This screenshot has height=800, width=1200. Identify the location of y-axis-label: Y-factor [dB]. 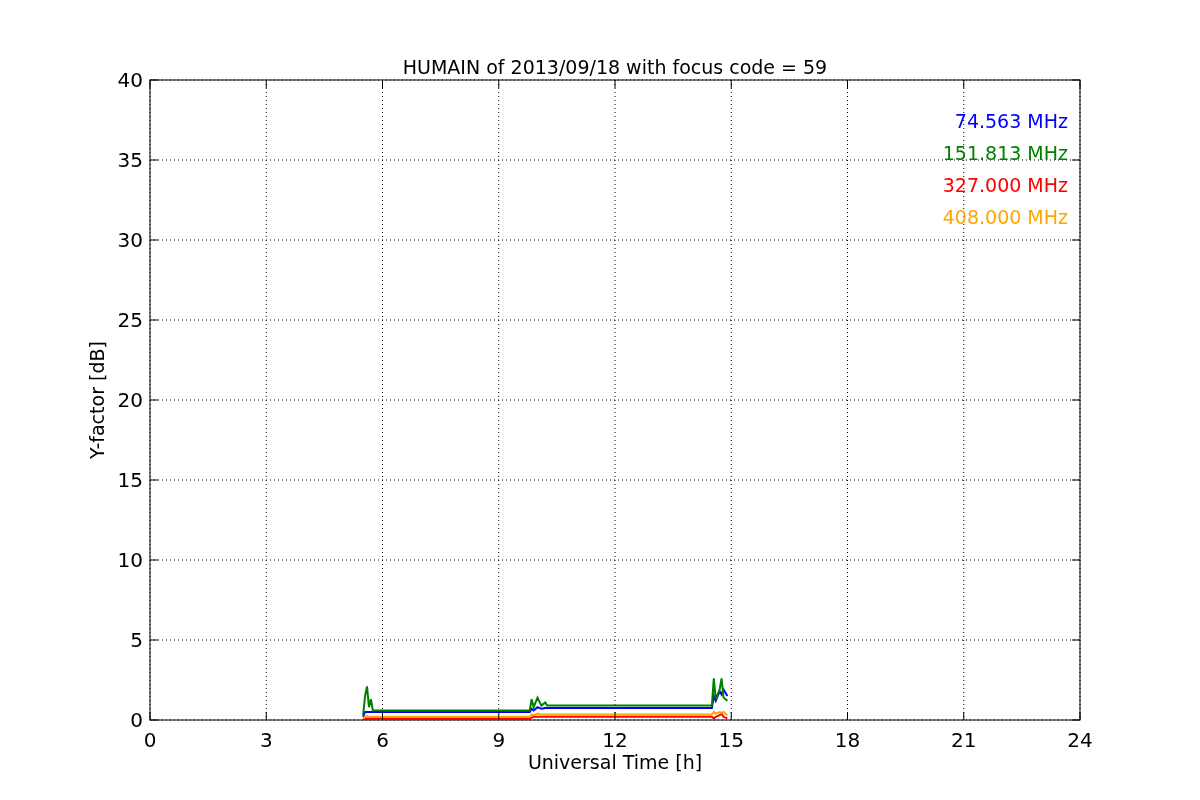
(97, 400).